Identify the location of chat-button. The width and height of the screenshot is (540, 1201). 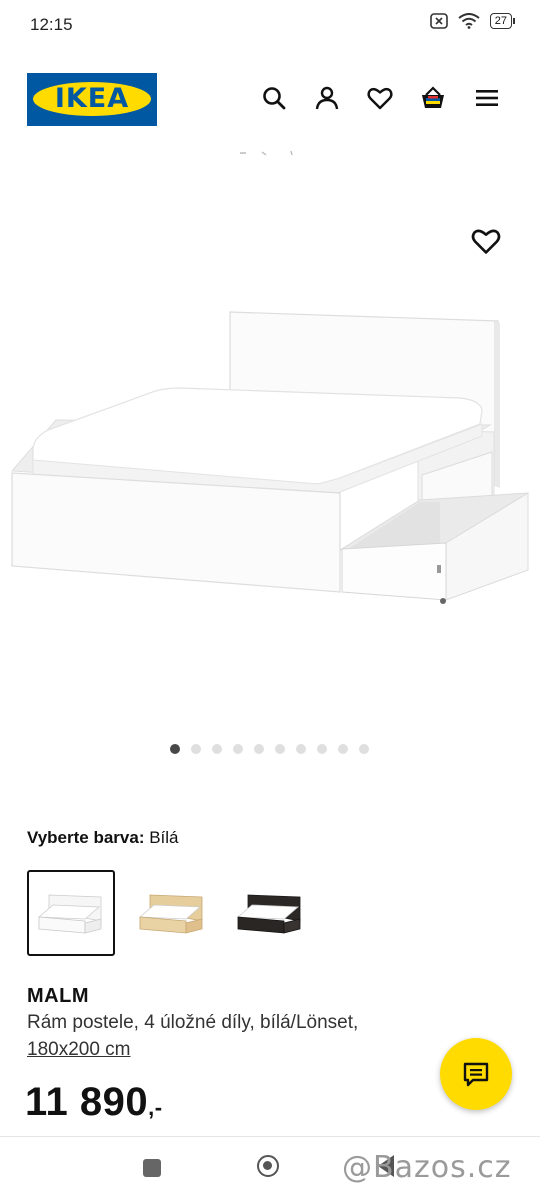
(476, 1074).